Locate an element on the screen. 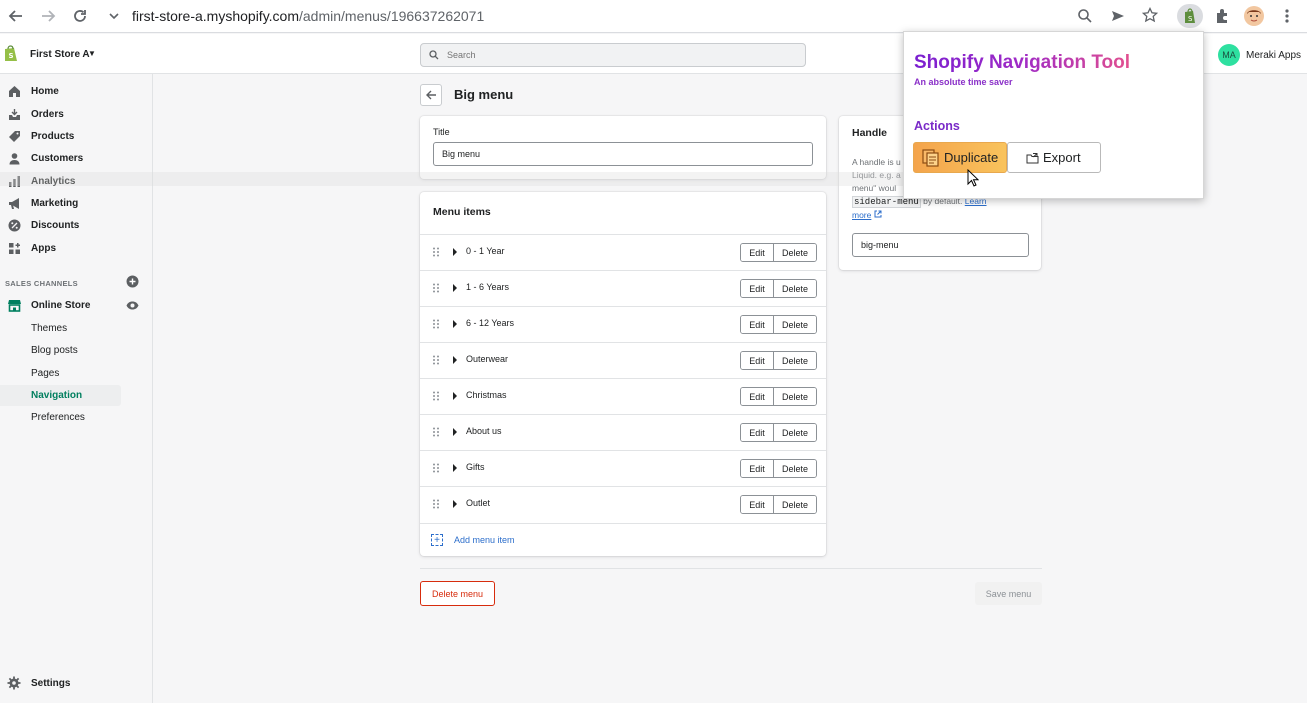  sidebar-sub-pages: Pages is located at coordinates (45, 373).